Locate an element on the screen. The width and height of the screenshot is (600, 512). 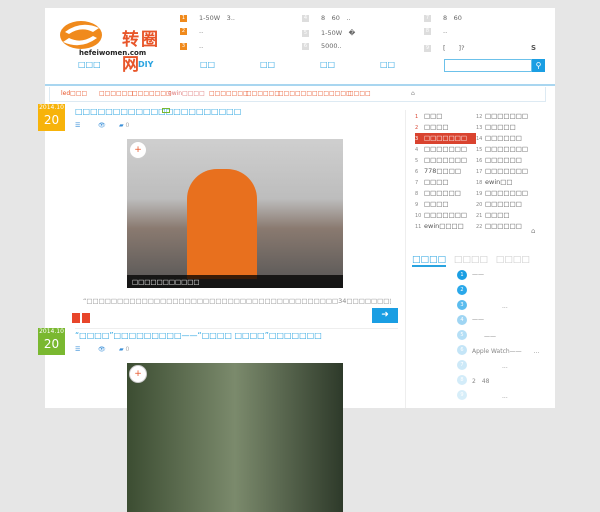
top-link: 1 1-50W 3.. is located at coordinates (207, 17).